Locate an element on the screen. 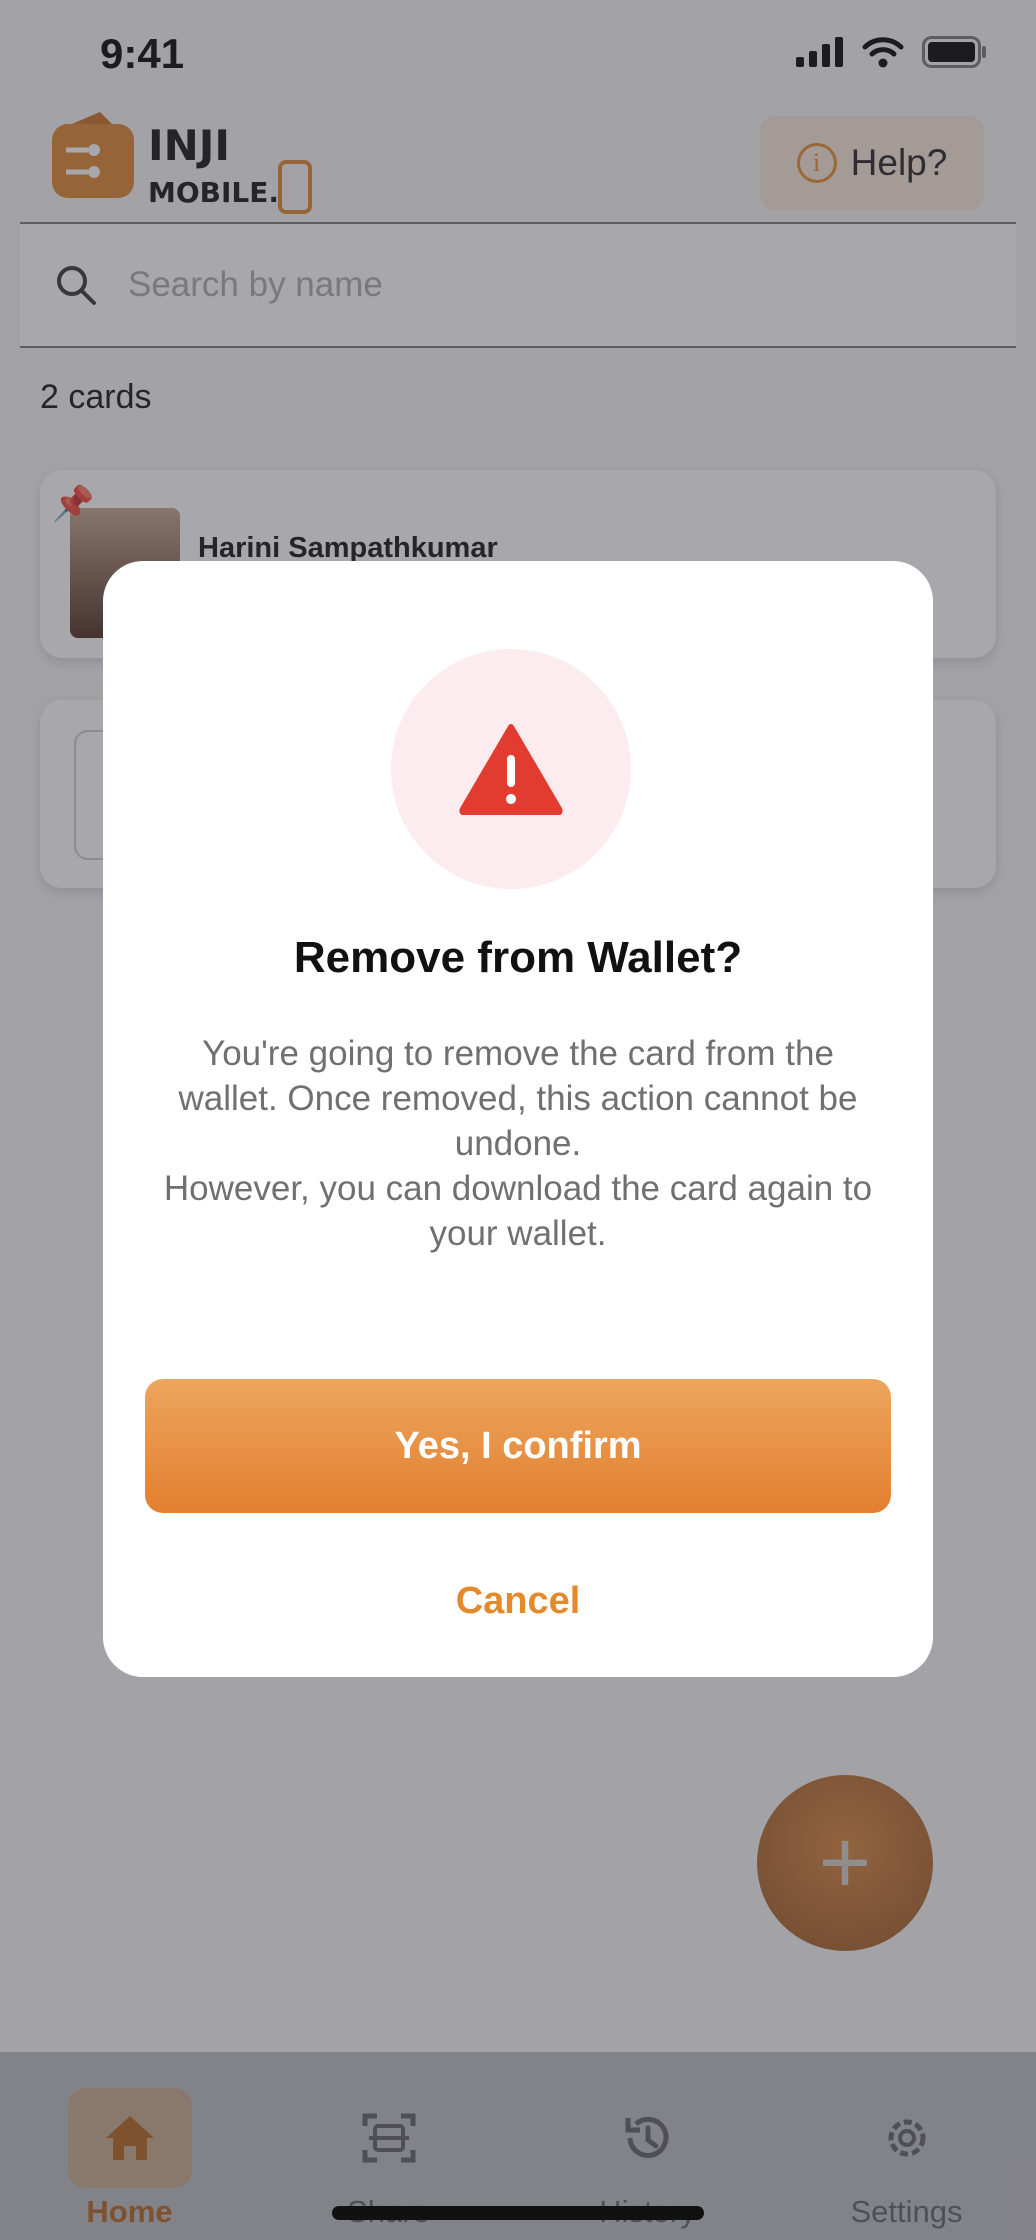 The width and height of the screenshot is (1036, 2240). warning-badge is located at coordinates (511, 769).